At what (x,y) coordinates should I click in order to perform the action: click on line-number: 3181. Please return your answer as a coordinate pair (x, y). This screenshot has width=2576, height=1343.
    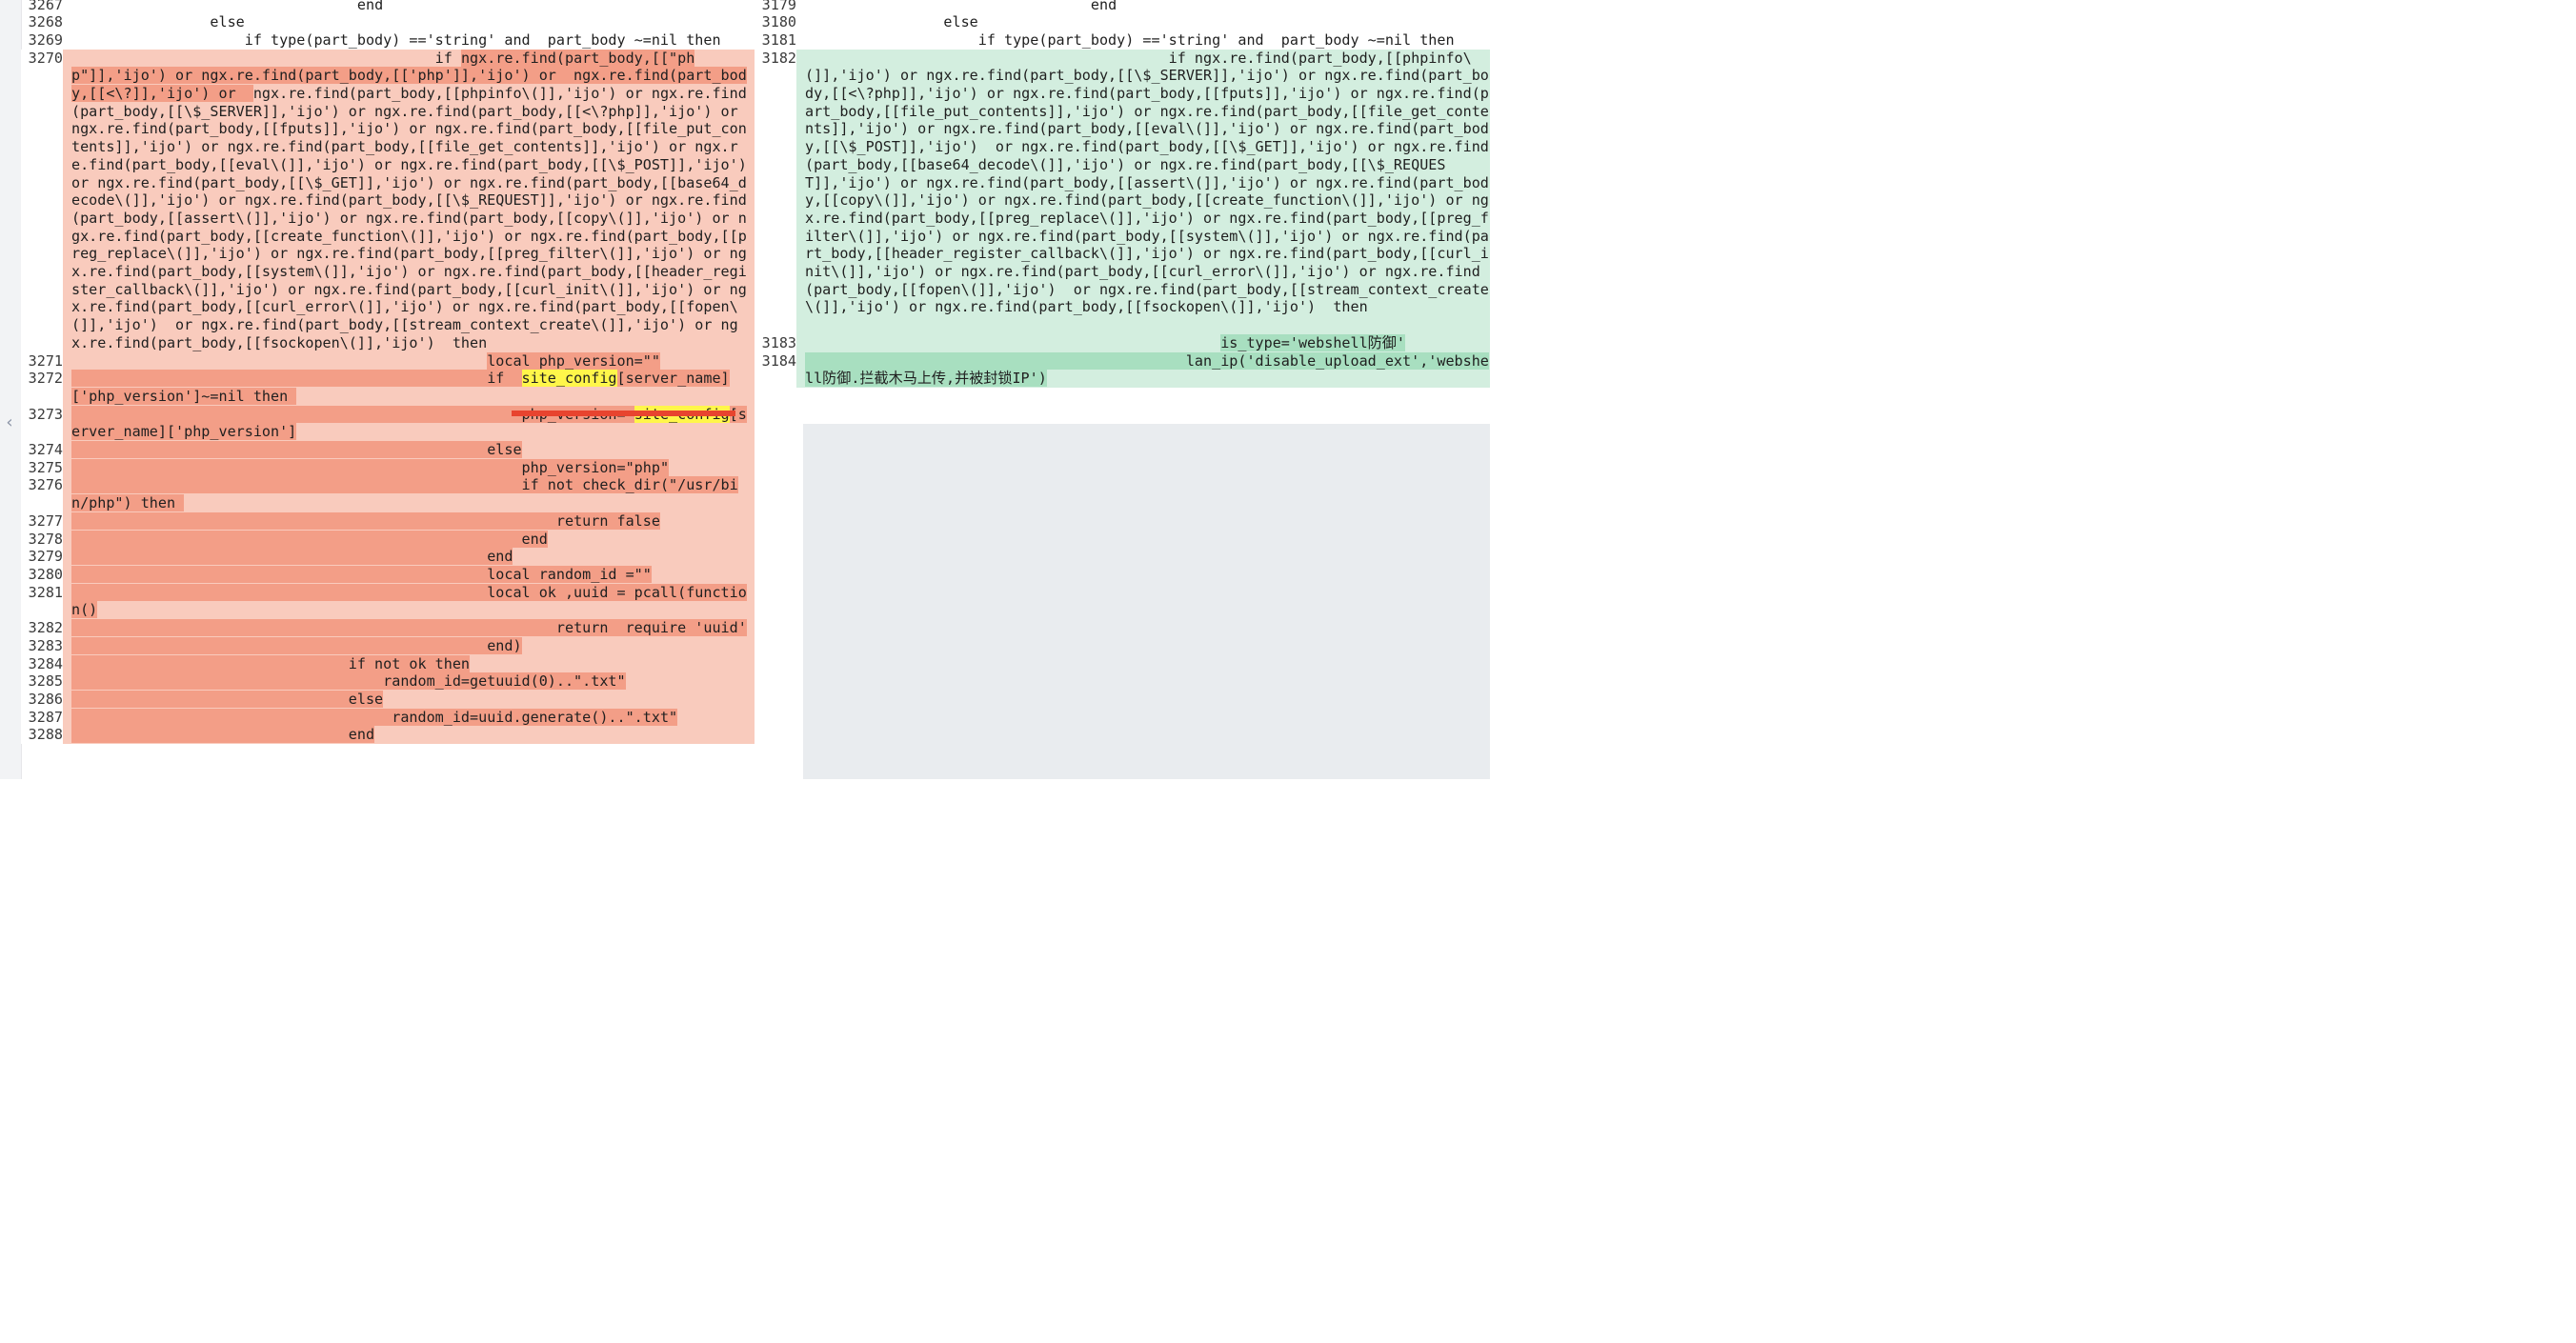
    Looking at the image, I should click on (778, 39).